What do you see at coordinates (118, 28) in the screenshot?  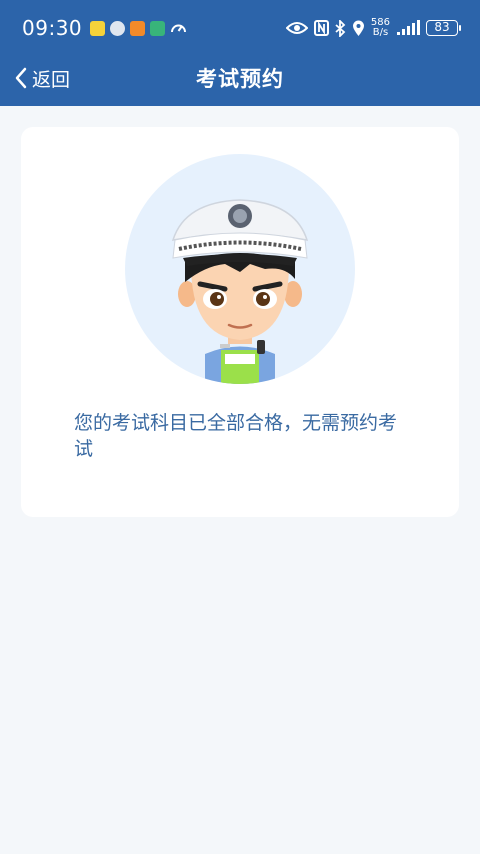 I see `browser-notification-icon` at bounding box center [118, 28].